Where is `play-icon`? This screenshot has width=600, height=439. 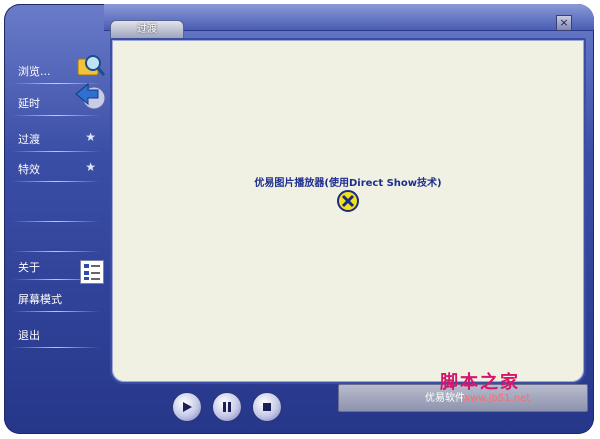 play-icon is located at coordinates (187, 407).